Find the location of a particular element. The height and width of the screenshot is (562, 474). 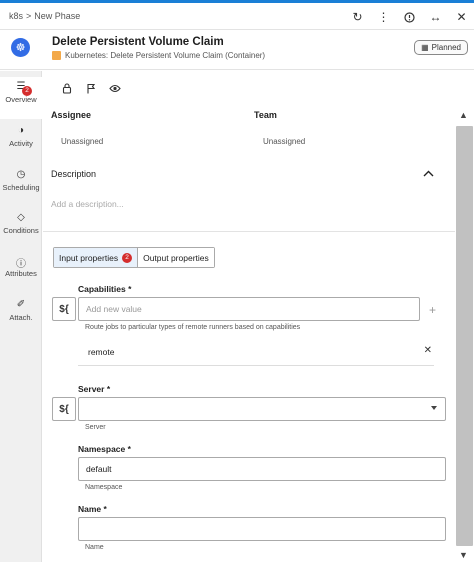

watch-eye-icon is located at coordinates (115, 88).